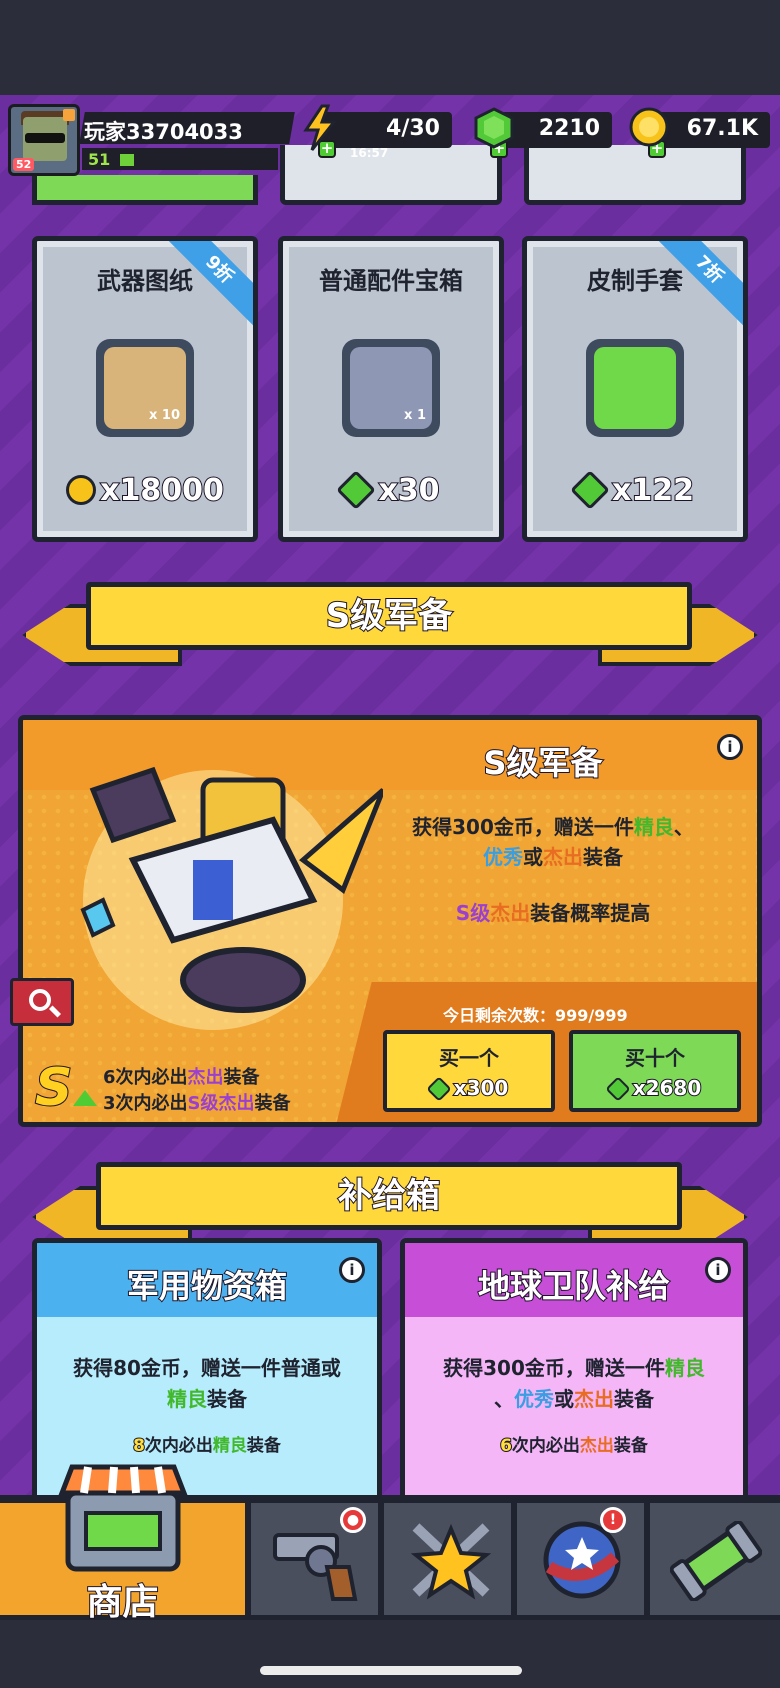 The height and width of the screenshot is (1688, 780). I want to click on player-avatar: 52, so click(44, 140).